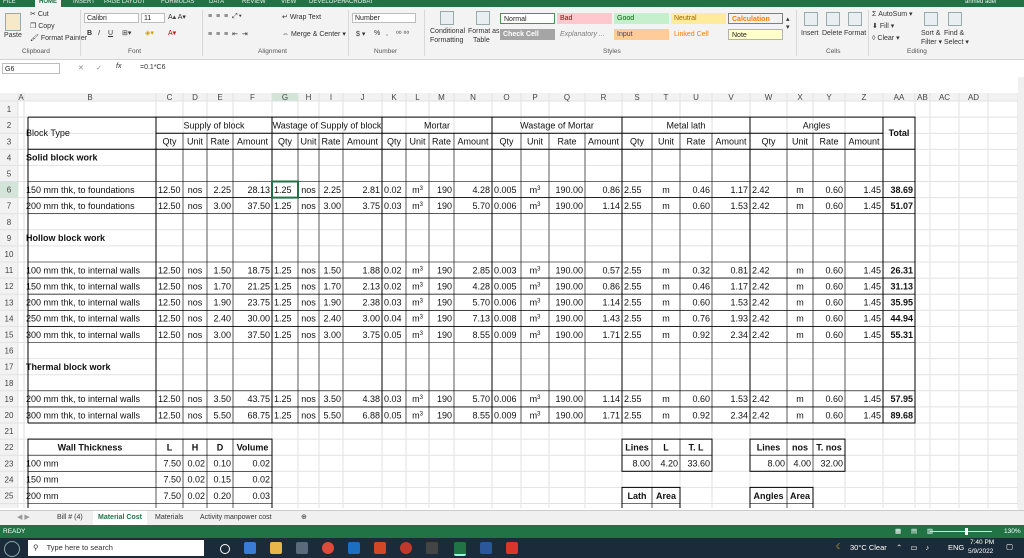 The image size is (1024, 558). What do you see at coordinates (486, 548) in the screenshot?
I see `word-icon` at bounding box center [486, 548].